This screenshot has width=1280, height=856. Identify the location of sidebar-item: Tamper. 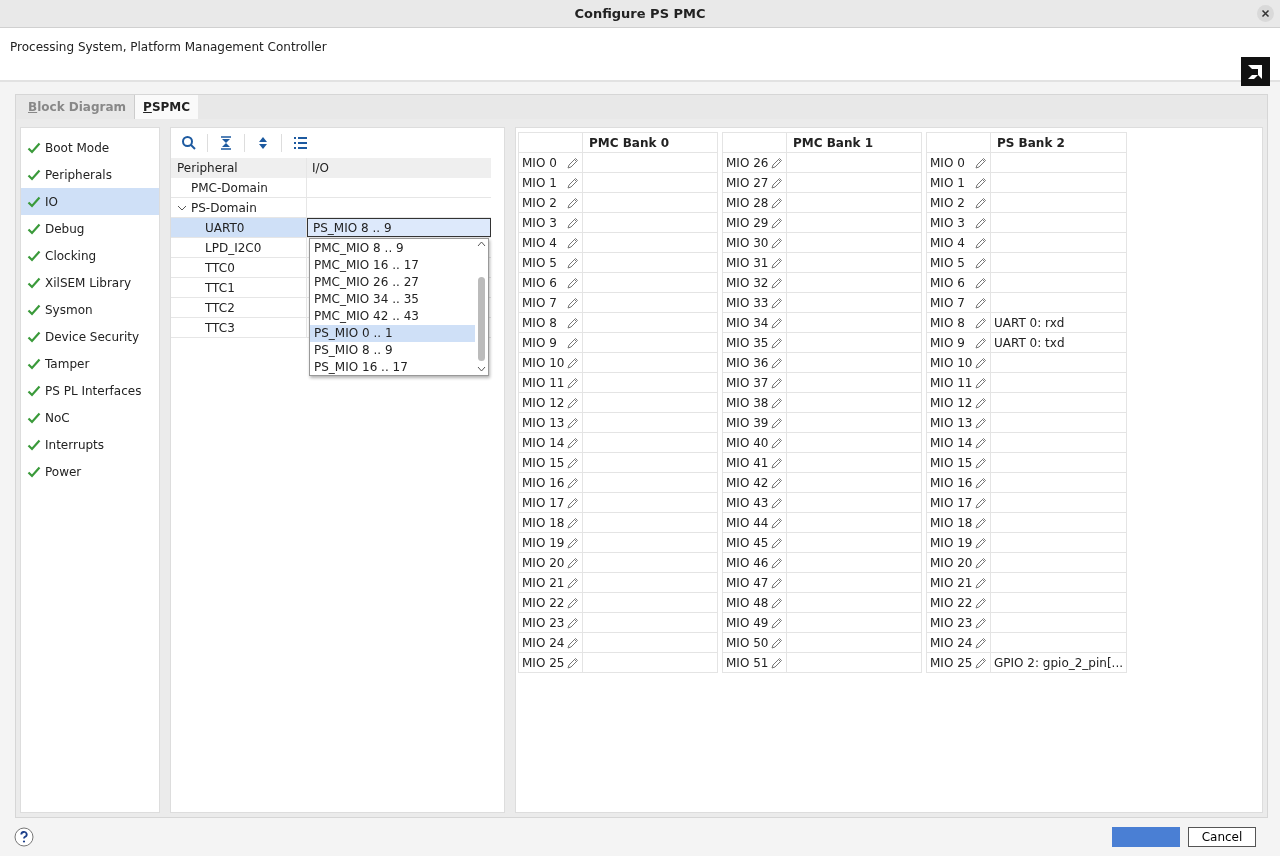
(90, 363).